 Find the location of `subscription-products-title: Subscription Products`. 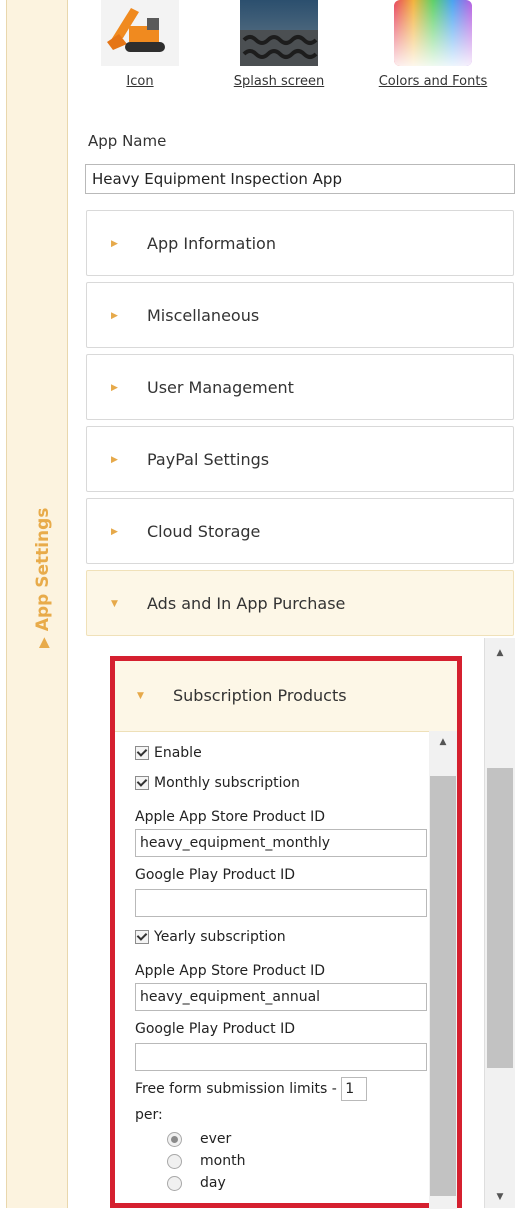

subscription-products-title: Subscription Products is located at coordinates (260, 695).